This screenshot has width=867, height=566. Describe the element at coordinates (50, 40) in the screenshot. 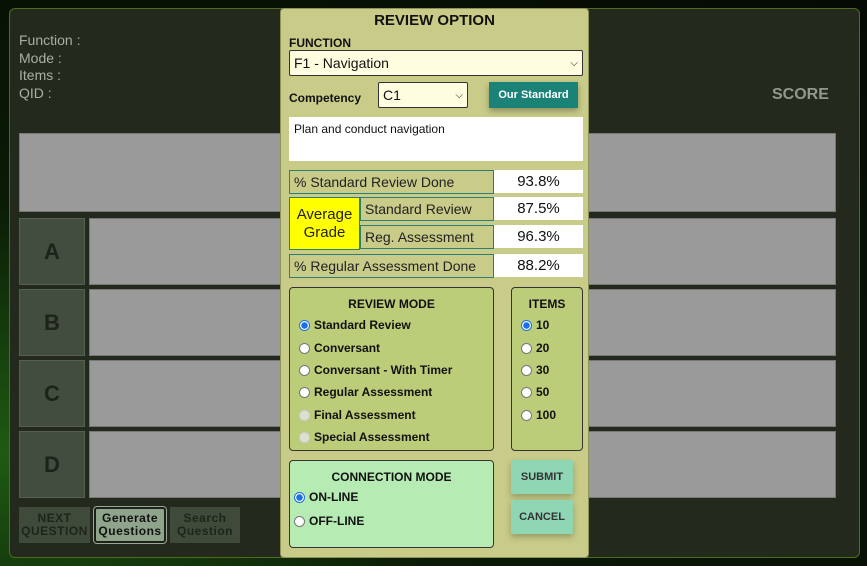

I see `function-info: Function :` at that location.